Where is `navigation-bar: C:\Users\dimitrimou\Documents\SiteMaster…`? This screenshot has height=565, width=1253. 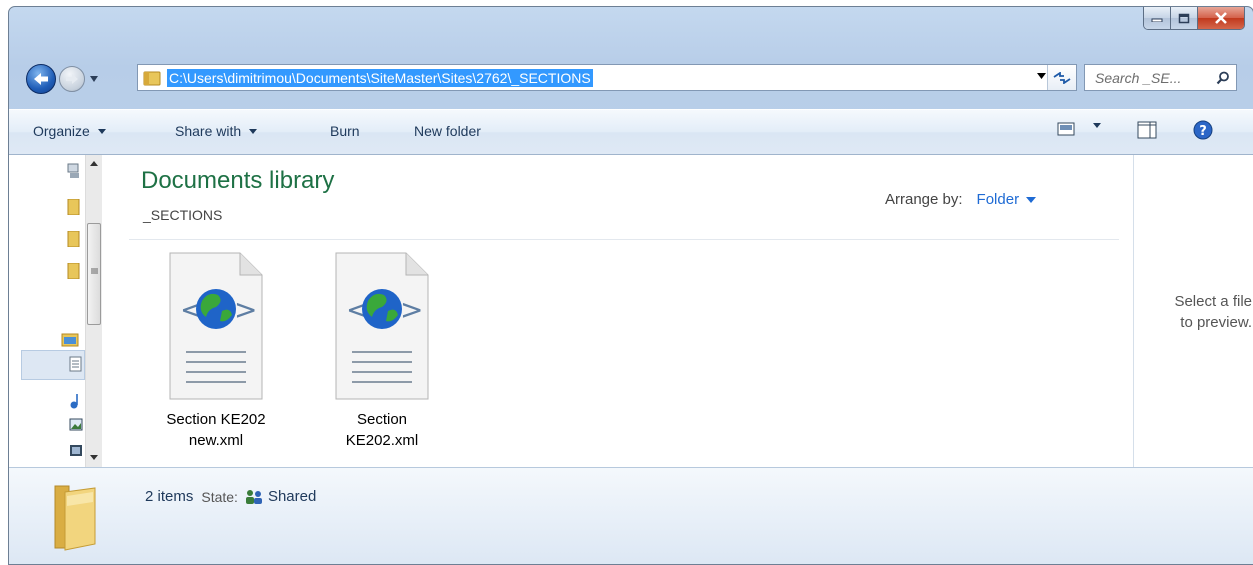 navigation-bar: C:\Users\dimitrimou\Documents\SiteMaster… is located at coordinates (631, 79).